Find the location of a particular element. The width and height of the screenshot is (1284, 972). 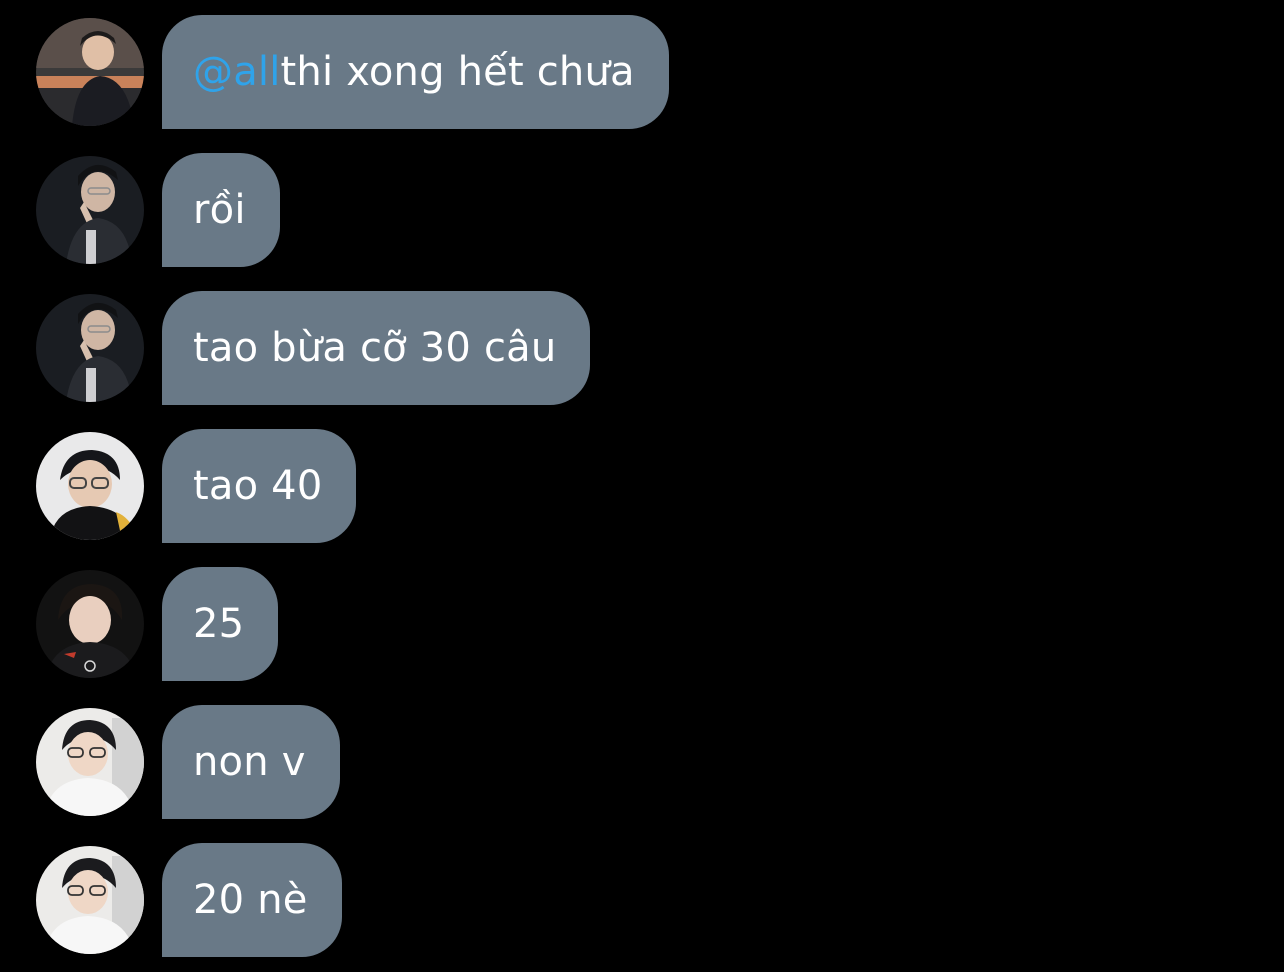

message-bubble: non v is located at coordinates (251, 762).